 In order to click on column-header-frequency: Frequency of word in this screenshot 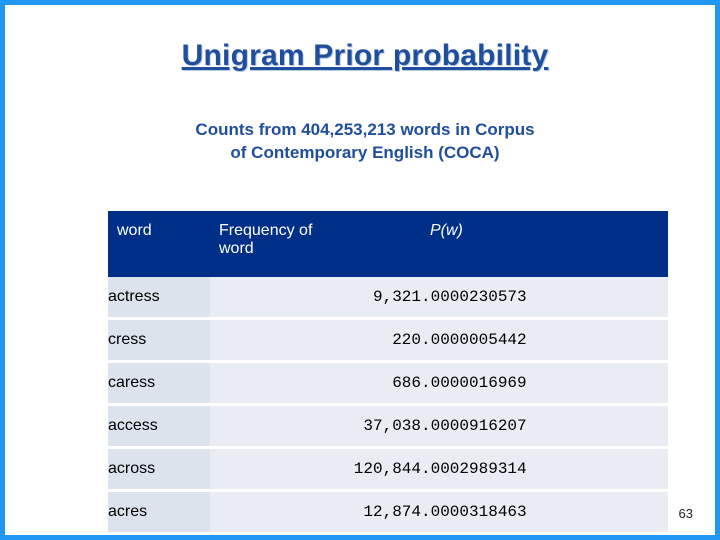, I will do `click(315, 244)`.